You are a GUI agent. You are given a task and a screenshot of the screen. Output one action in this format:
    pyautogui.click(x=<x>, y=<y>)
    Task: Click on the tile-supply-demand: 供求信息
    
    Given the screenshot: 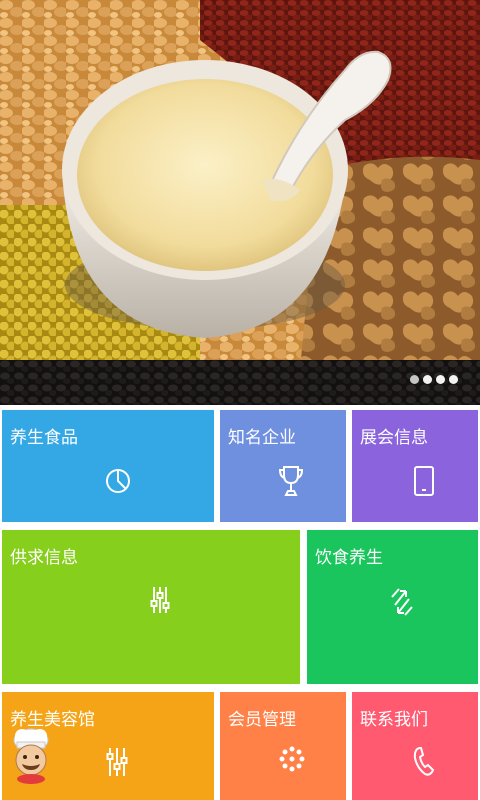 What is the action you would take?
    pyautogui.click(x=151, y=607)
    